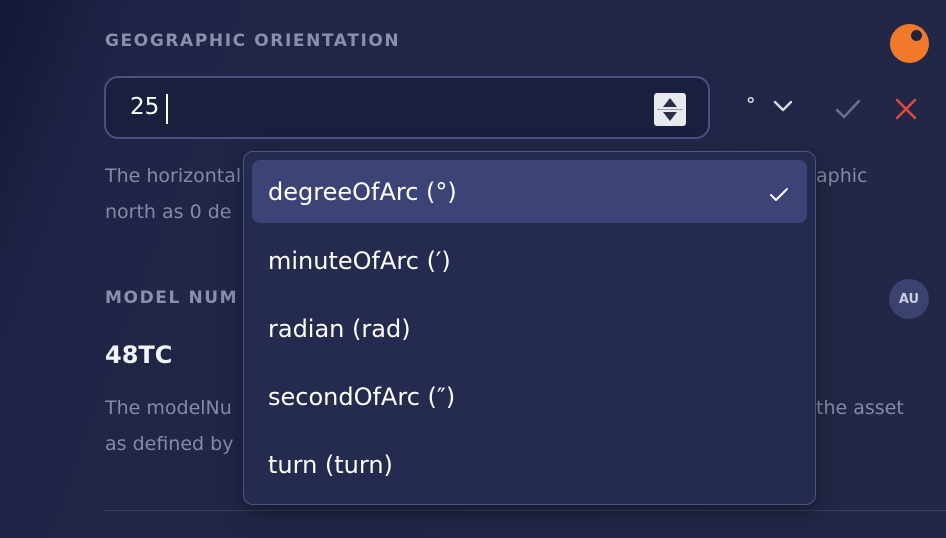  I want to click on chevron-down-icon, so click(783, 108).